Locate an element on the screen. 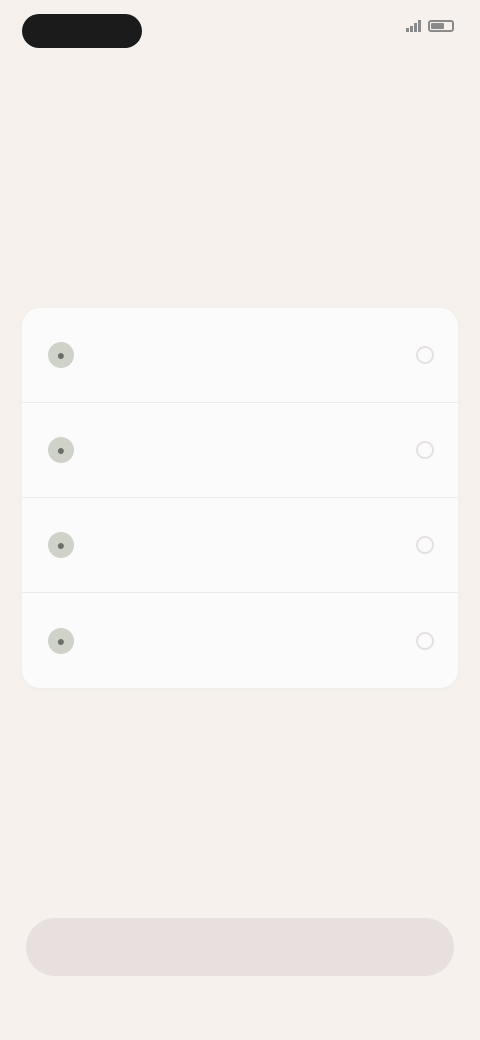 This screenshot has width=480, height=1040. signal-icon is located at coordinates (414, 26).